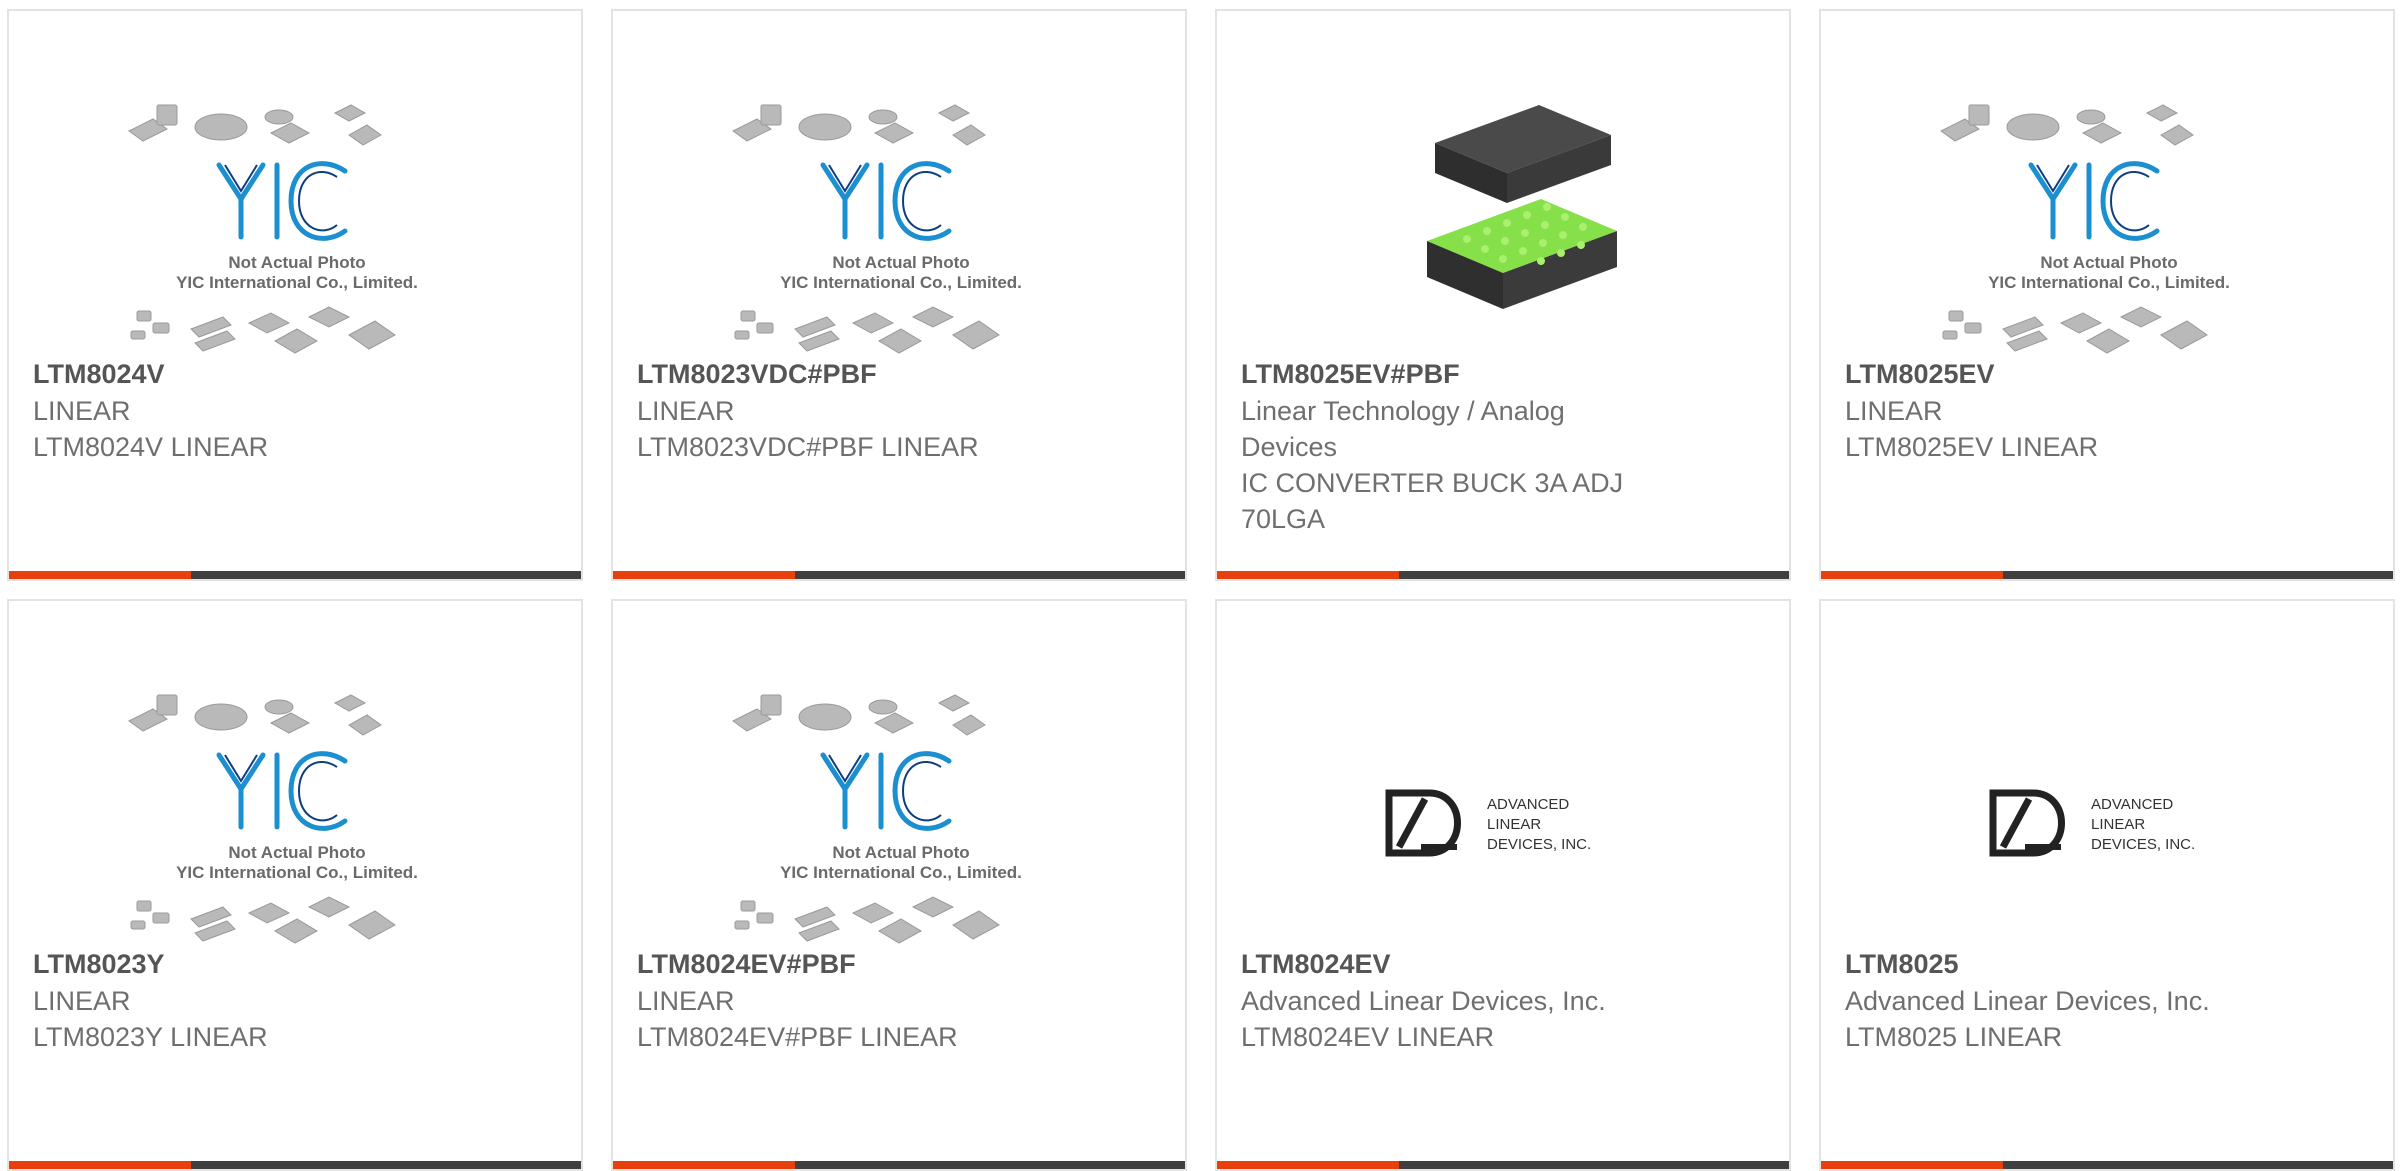 Image resolution: width=2400 pixels, height=1171 pixels. I want to click on part-number-link: LTM8025, so click(2055, 964).